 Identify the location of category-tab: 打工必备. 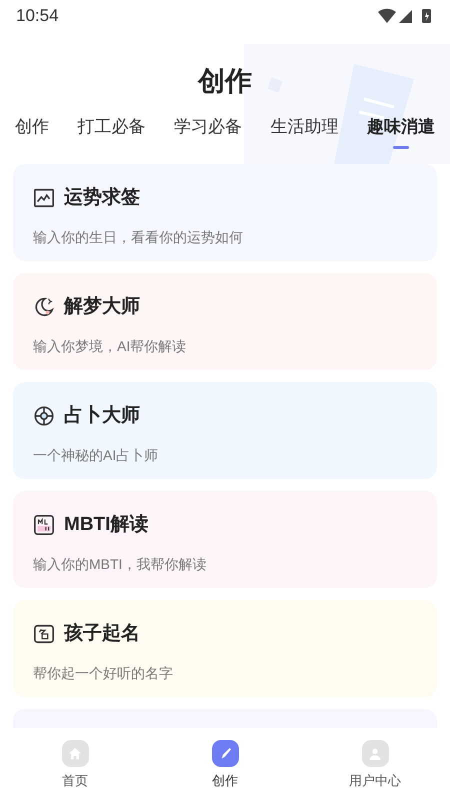
(112, 131).